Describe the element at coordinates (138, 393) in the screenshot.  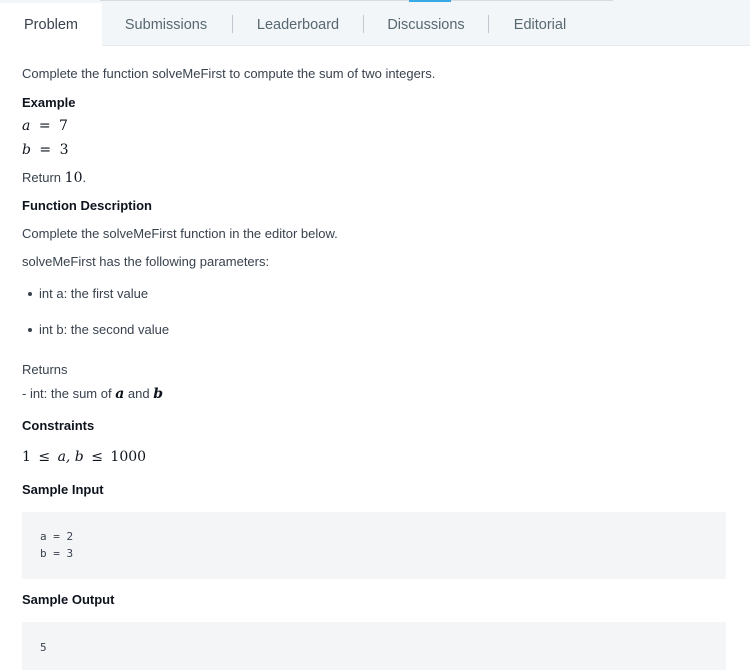
I see `returns-and: and` at that location.